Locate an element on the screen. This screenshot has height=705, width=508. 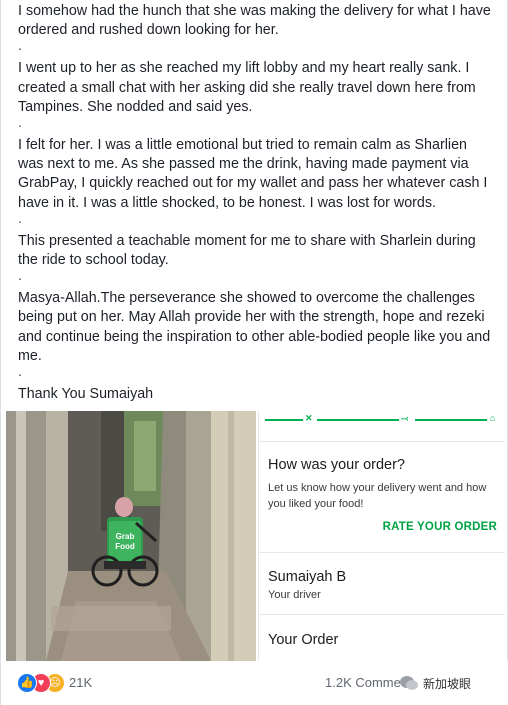
bag-text-line1: Grab is located at coordinates (125, 536).